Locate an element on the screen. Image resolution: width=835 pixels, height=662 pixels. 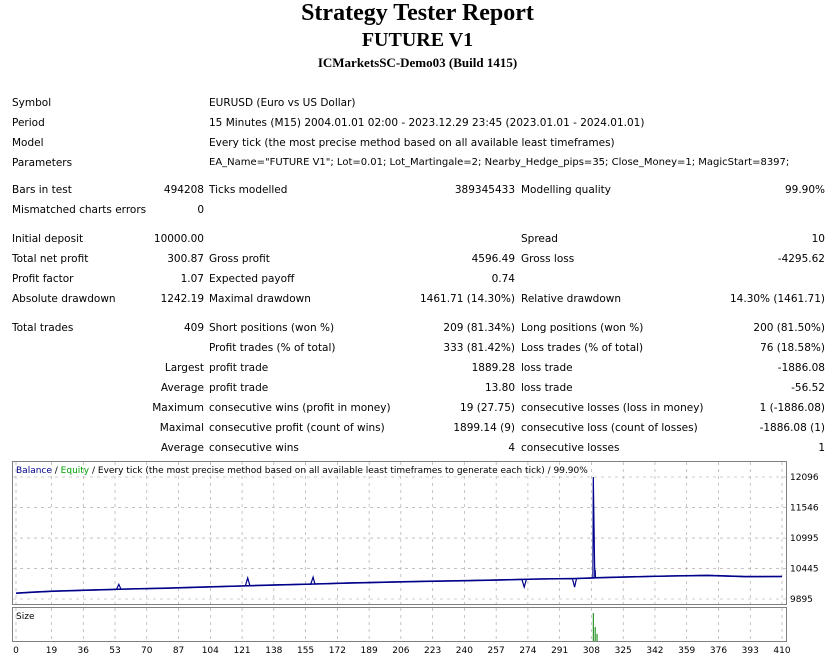
report-title: Strategy Tester Report is located at coordinates (417, 13).